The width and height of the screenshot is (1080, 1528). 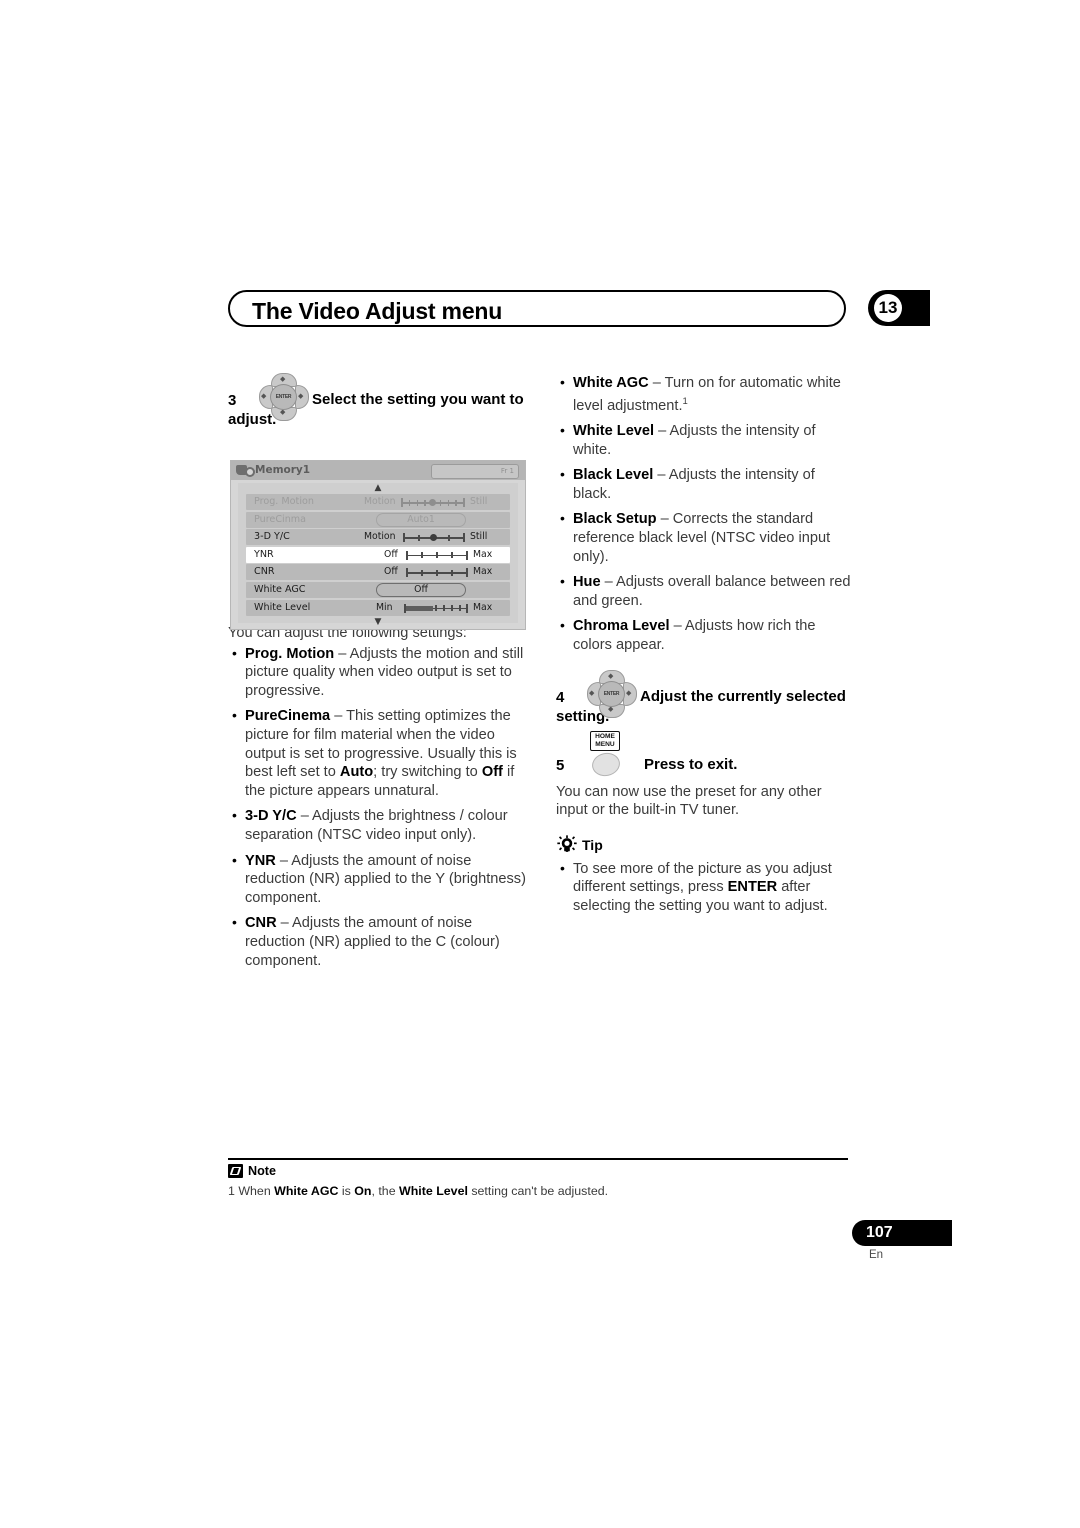 I want to click on term-cnr: CNR, so click(x=261, y=923).